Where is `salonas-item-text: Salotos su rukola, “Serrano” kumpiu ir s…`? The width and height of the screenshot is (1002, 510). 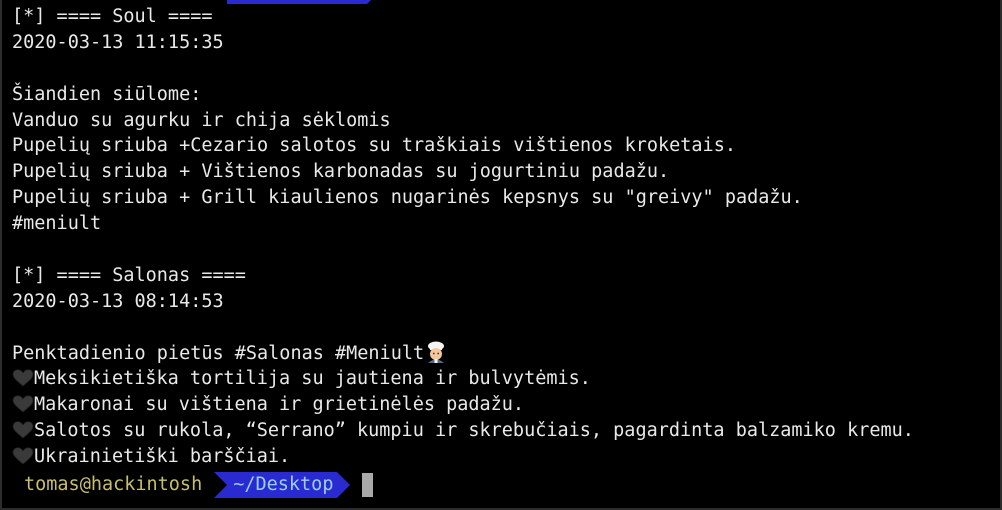
salonas-item-text: Salotos su rukola, “Serrano” kumpiu ir s… is located at coordinates (474, 431).